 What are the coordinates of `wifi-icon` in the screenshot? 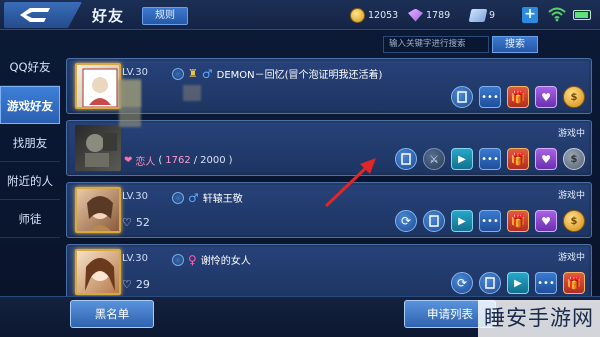 It's located at (557, 14).